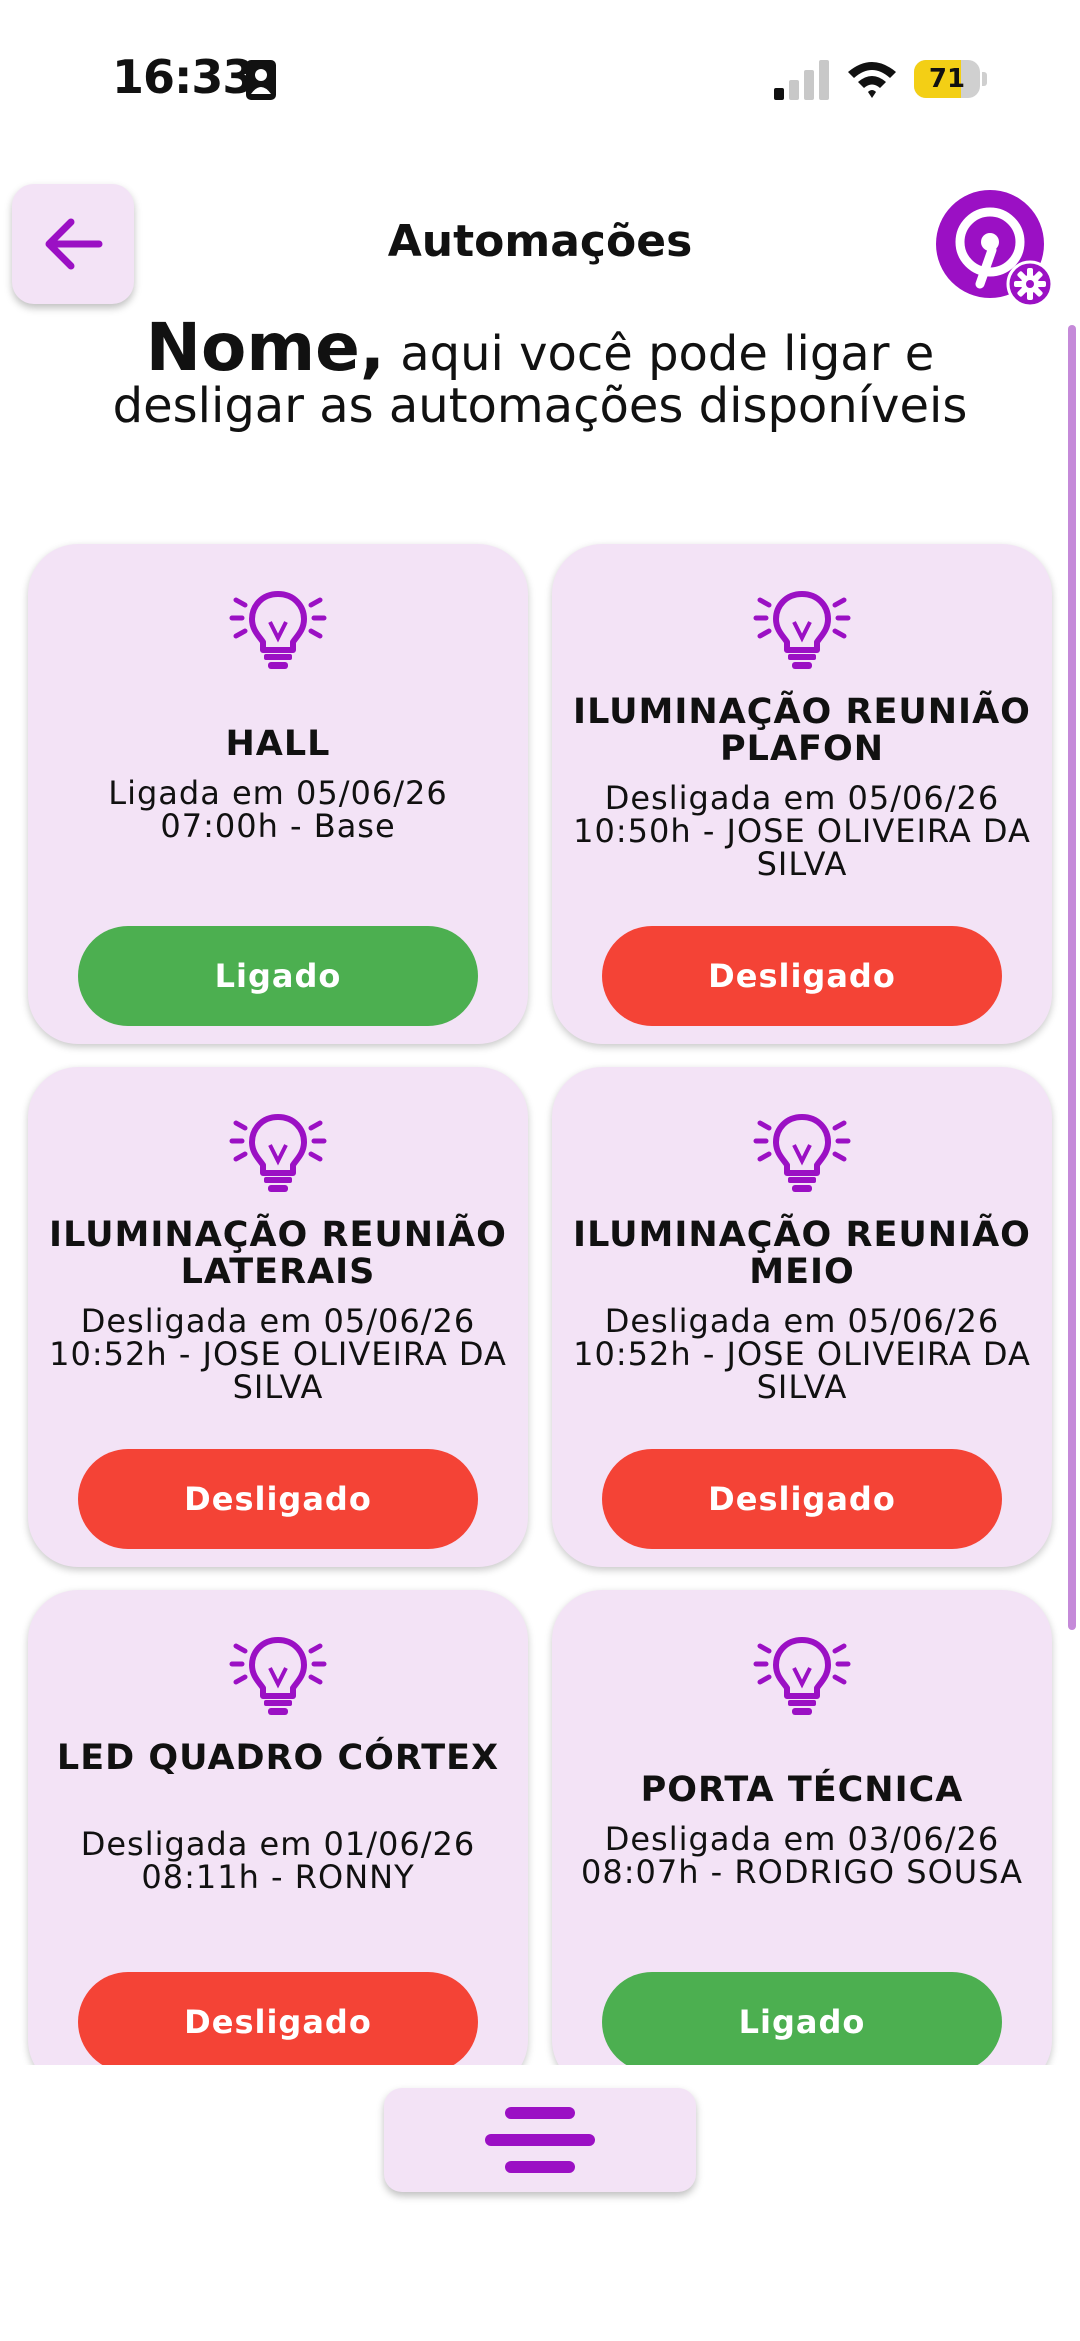 The image size is (1080, 2341). What do you see at coordinates (278, 1860) in the screenshot?
I see `automation-status-info: Desligada em 01/06/26 08:11h - RONNY` at bounding box center [278, 1860].